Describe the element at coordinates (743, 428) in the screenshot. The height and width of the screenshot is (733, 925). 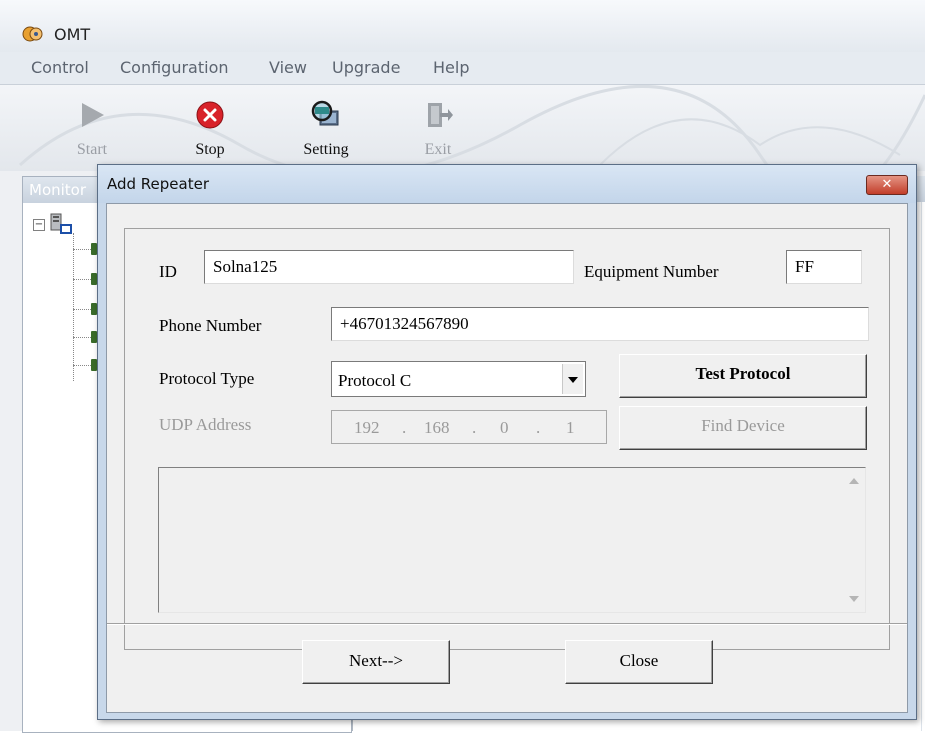
I see `find-device-button: Find Device` at that location.